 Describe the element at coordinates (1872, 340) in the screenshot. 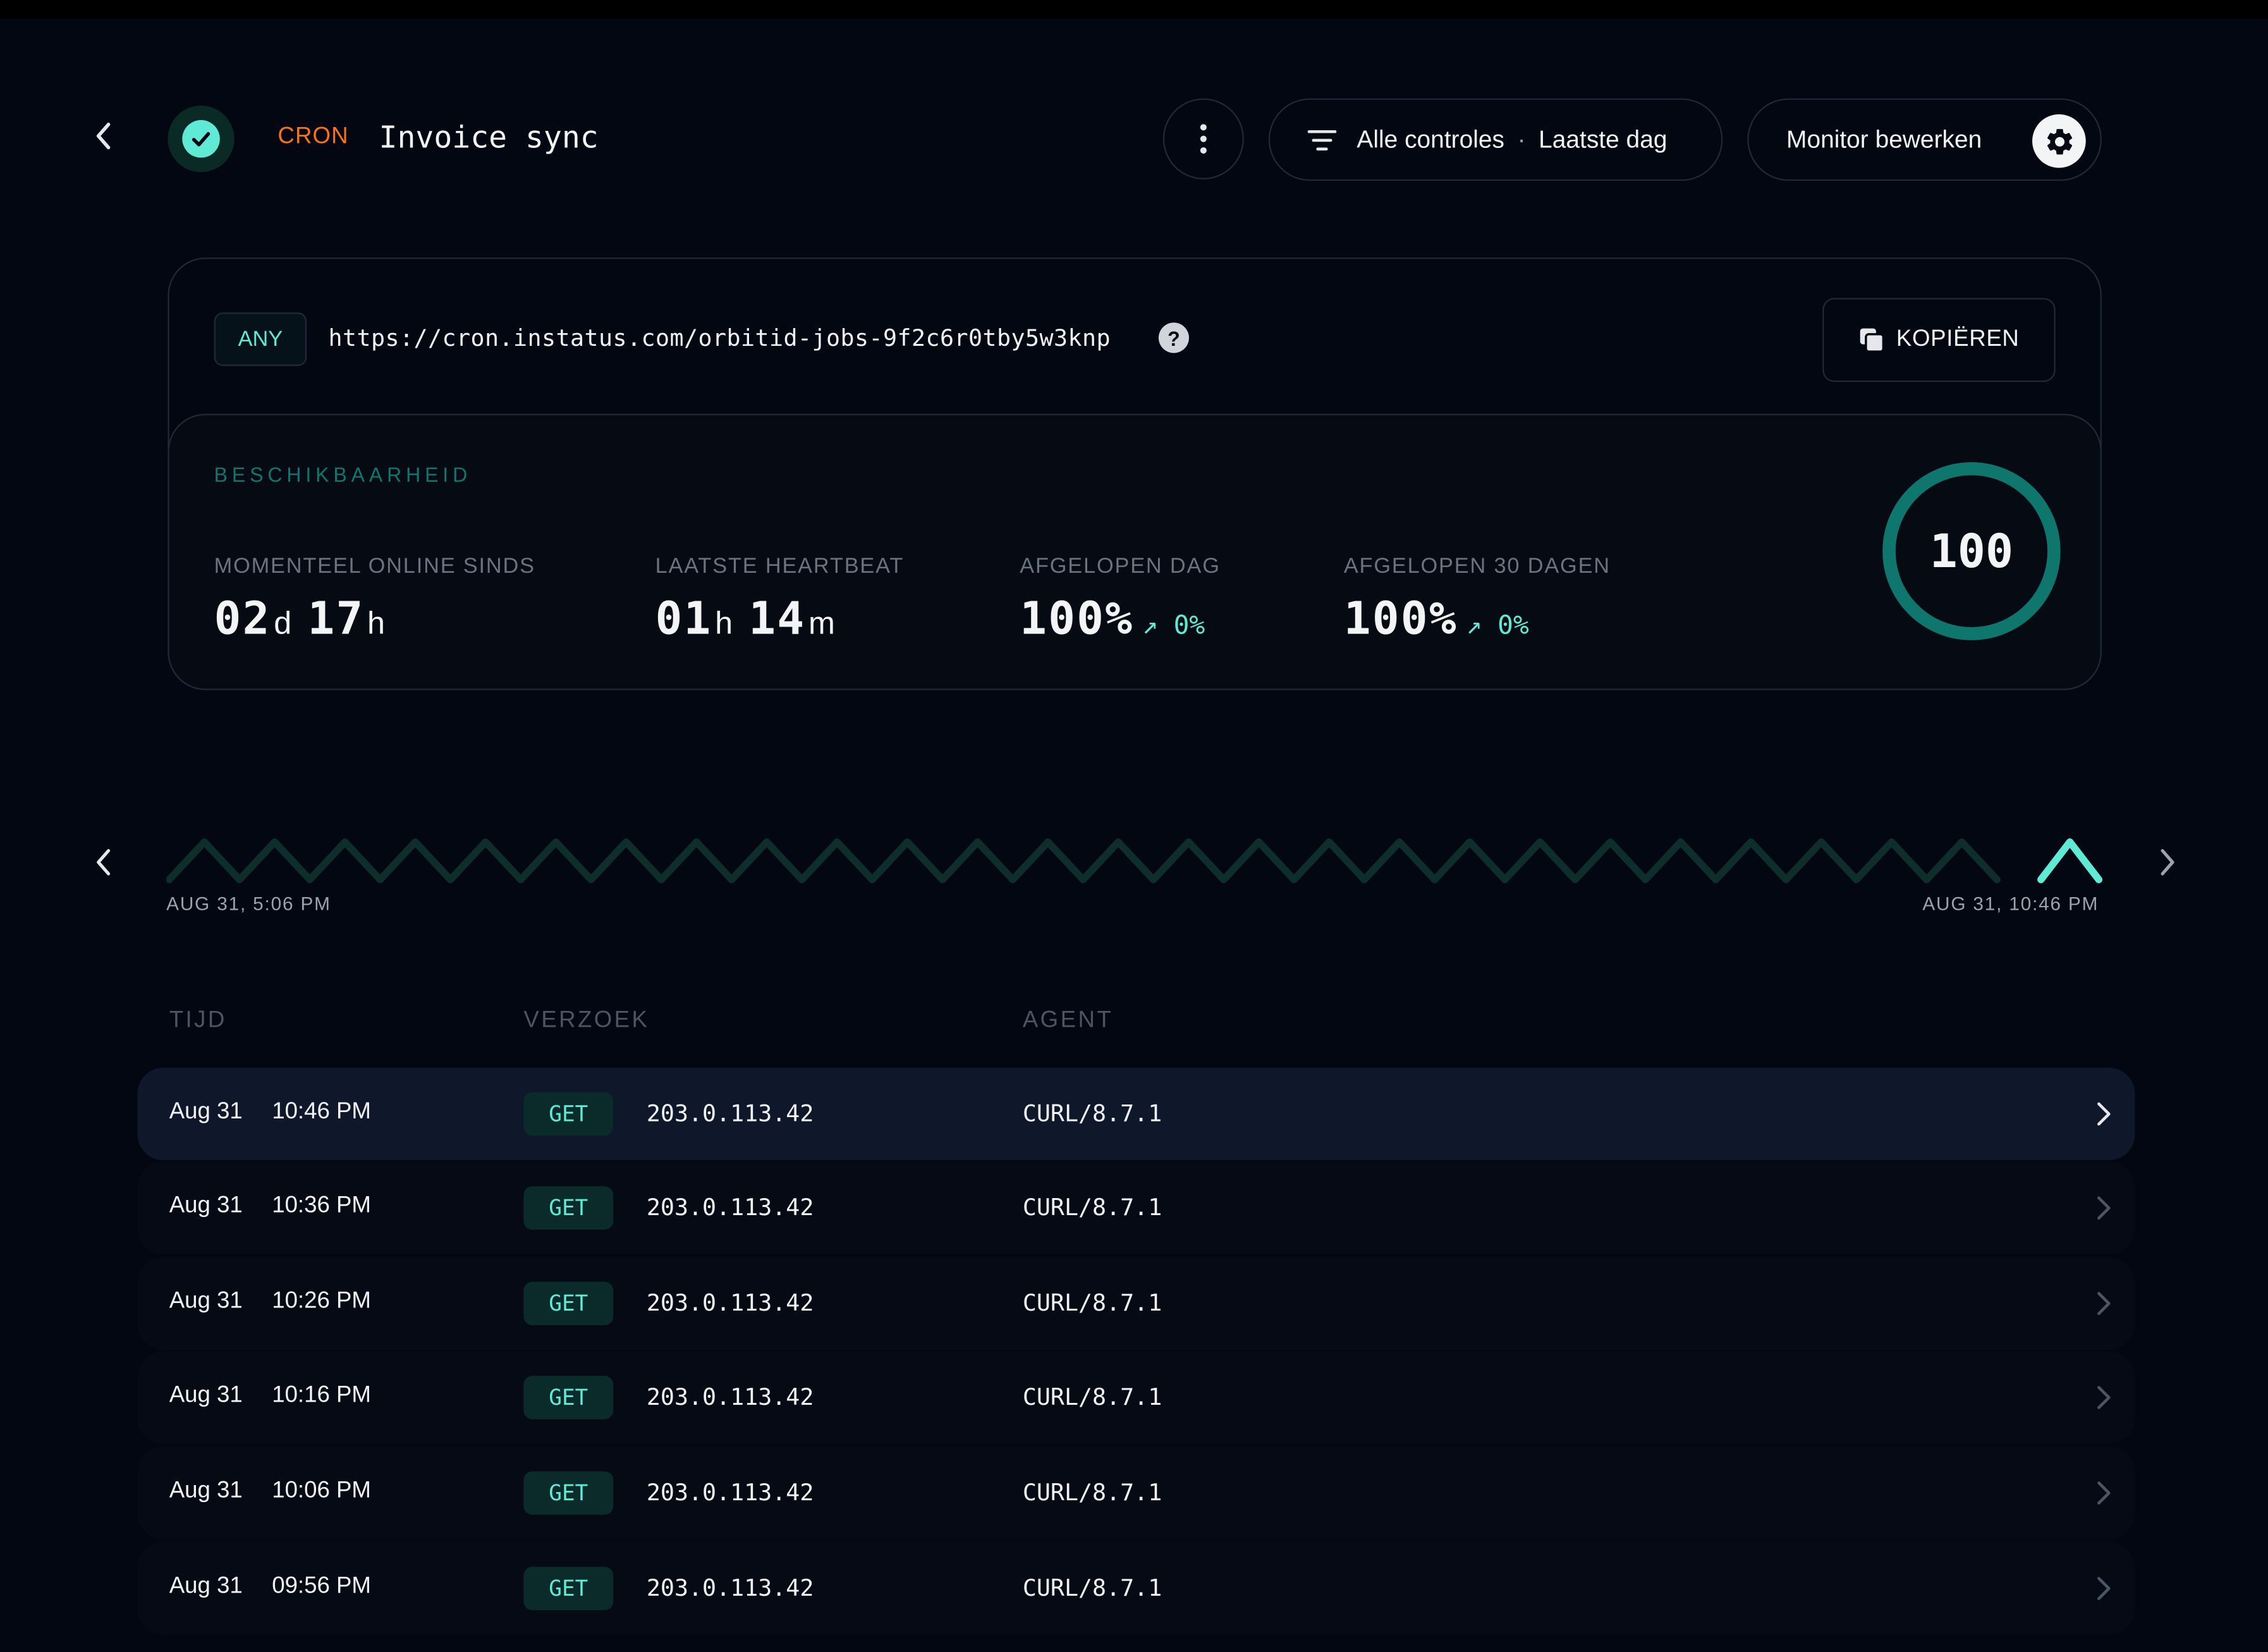

I see `copy-icon` at that location.